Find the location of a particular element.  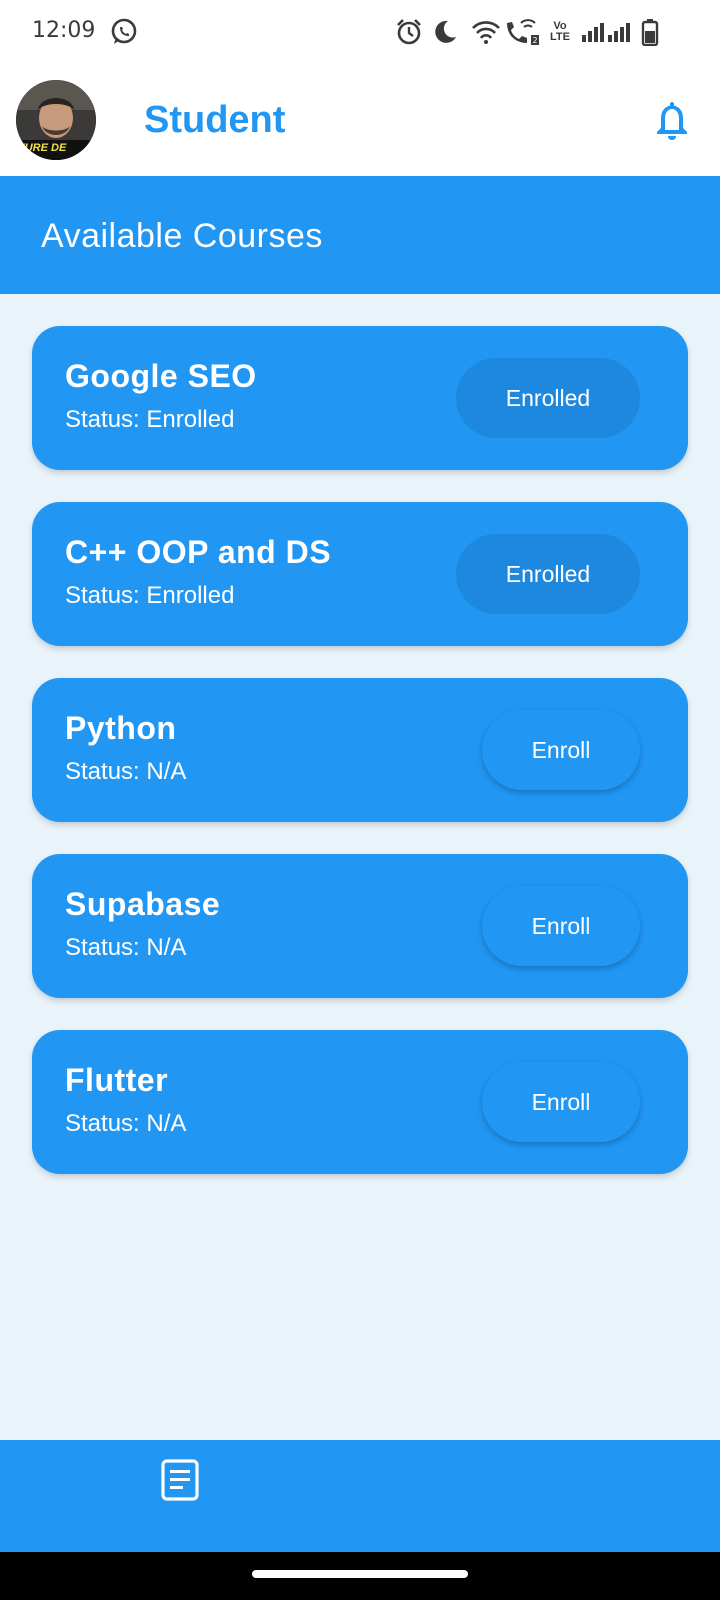

do-not-disturb-moon-icon is located at coordinates (445, 32).